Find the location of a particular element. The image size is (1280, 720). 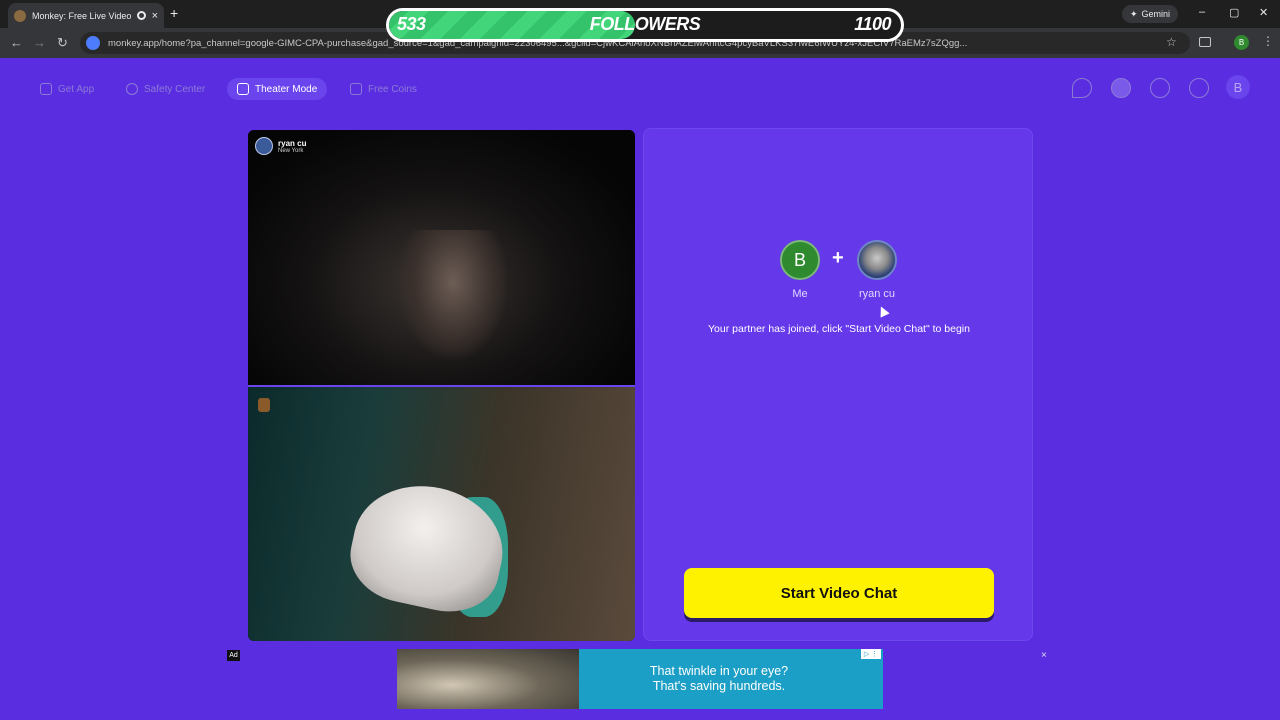

ad-line-2: That's saving hundreds. is located at coordinates (719, 686).